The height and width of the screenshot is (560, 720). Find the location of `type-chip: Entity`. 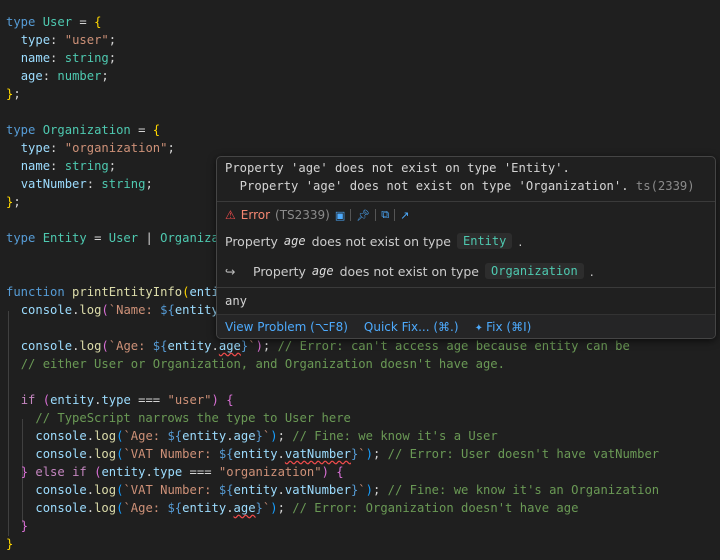

type-chip: Entity is located at coordinates (485, 241).